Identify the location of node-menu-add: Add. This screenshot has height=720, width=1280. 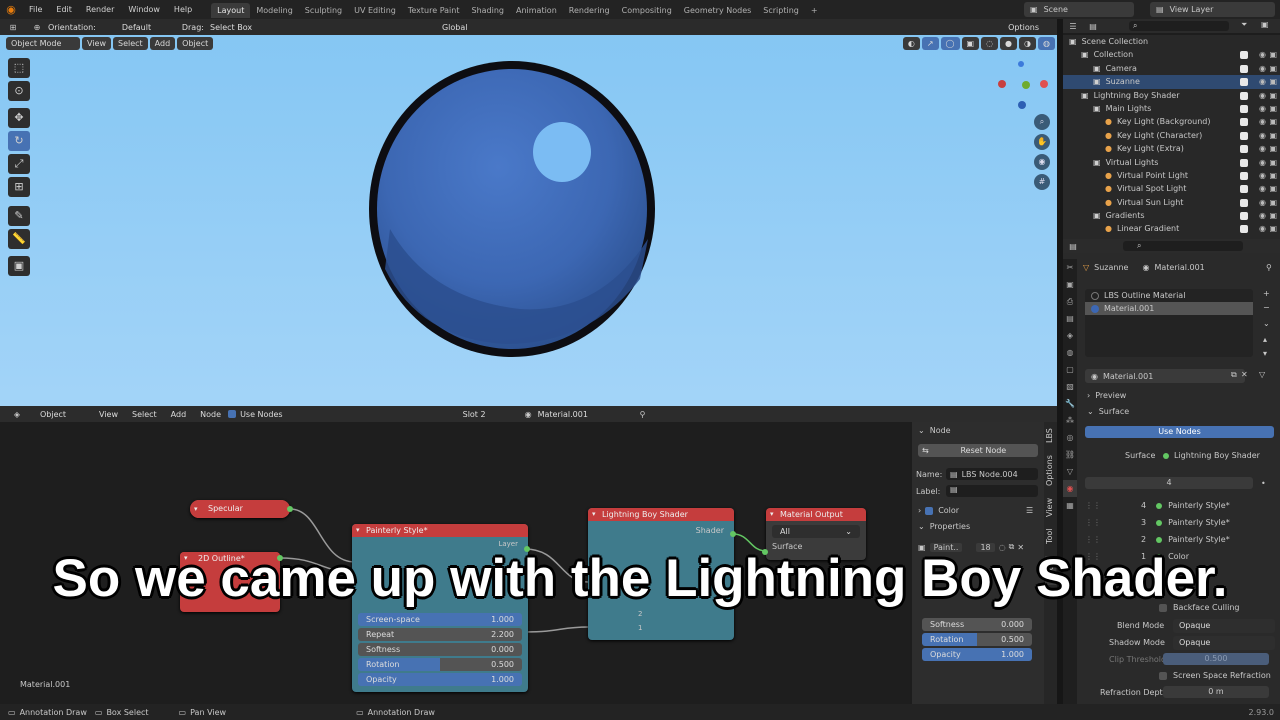
(179, 414).